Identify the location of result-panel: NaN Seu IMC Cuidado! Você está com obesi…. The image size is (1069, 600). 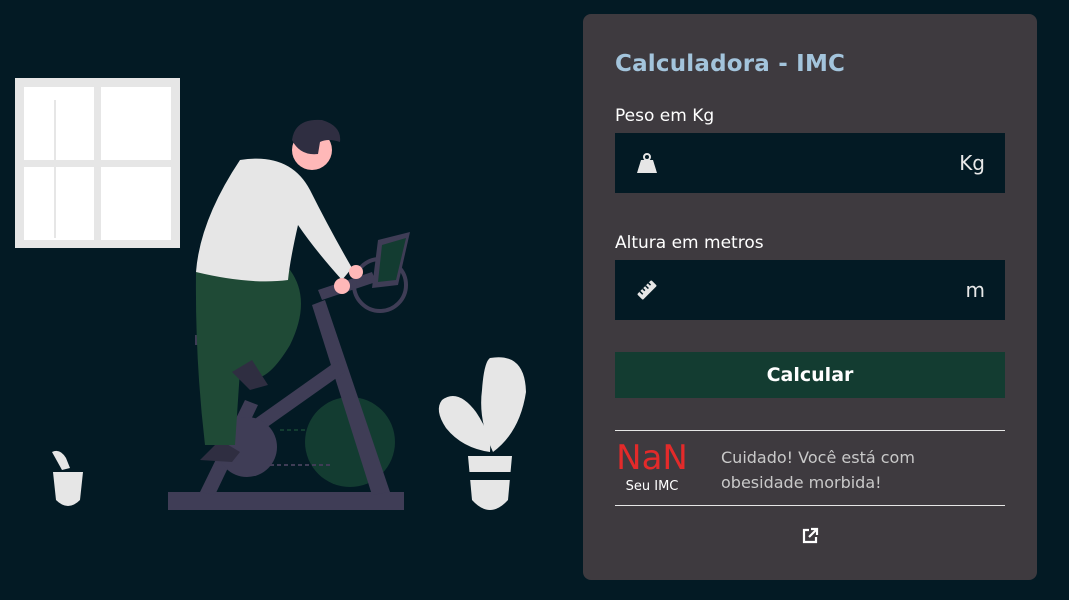
(810, 468).